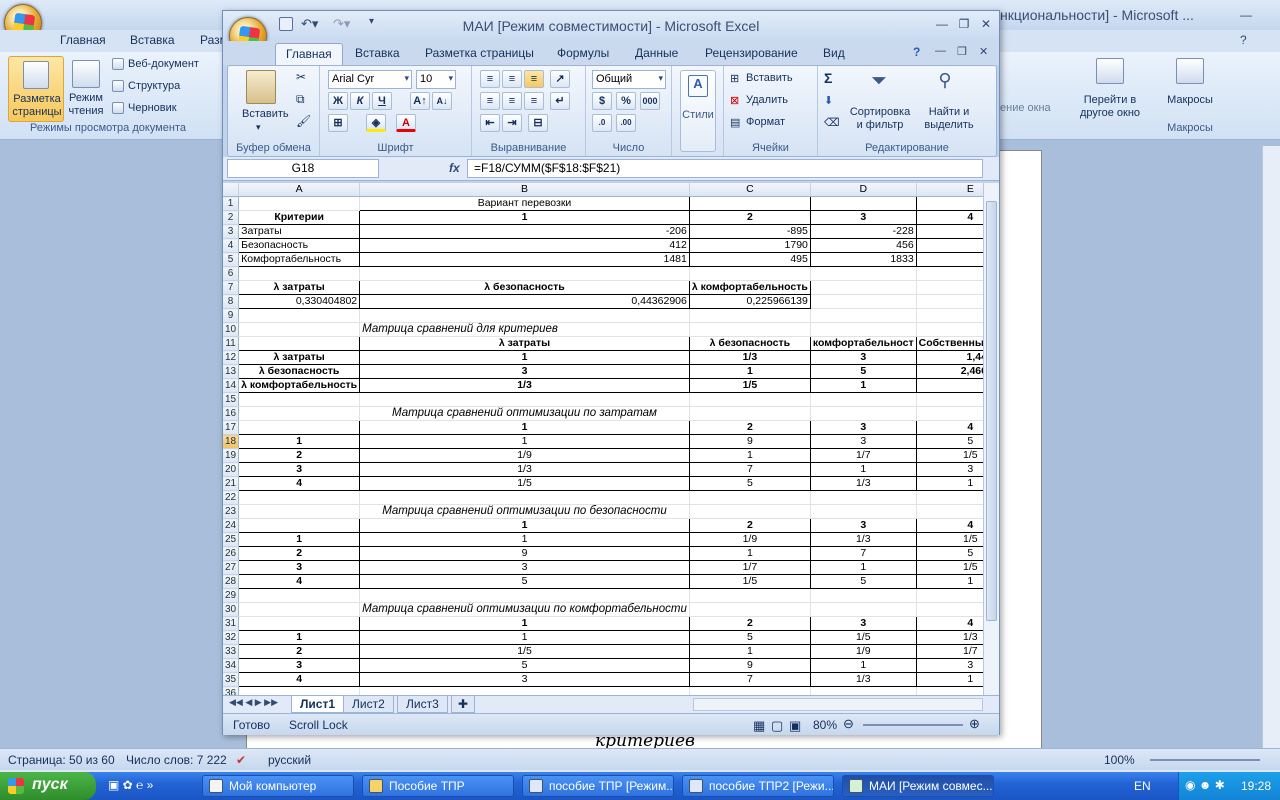 The width and height of the screenshot is (1280, 800). What do you see at coordinates (524, 525) in the screenshot?
I see `cell-b24: 1` at bounding box center [524, 525].